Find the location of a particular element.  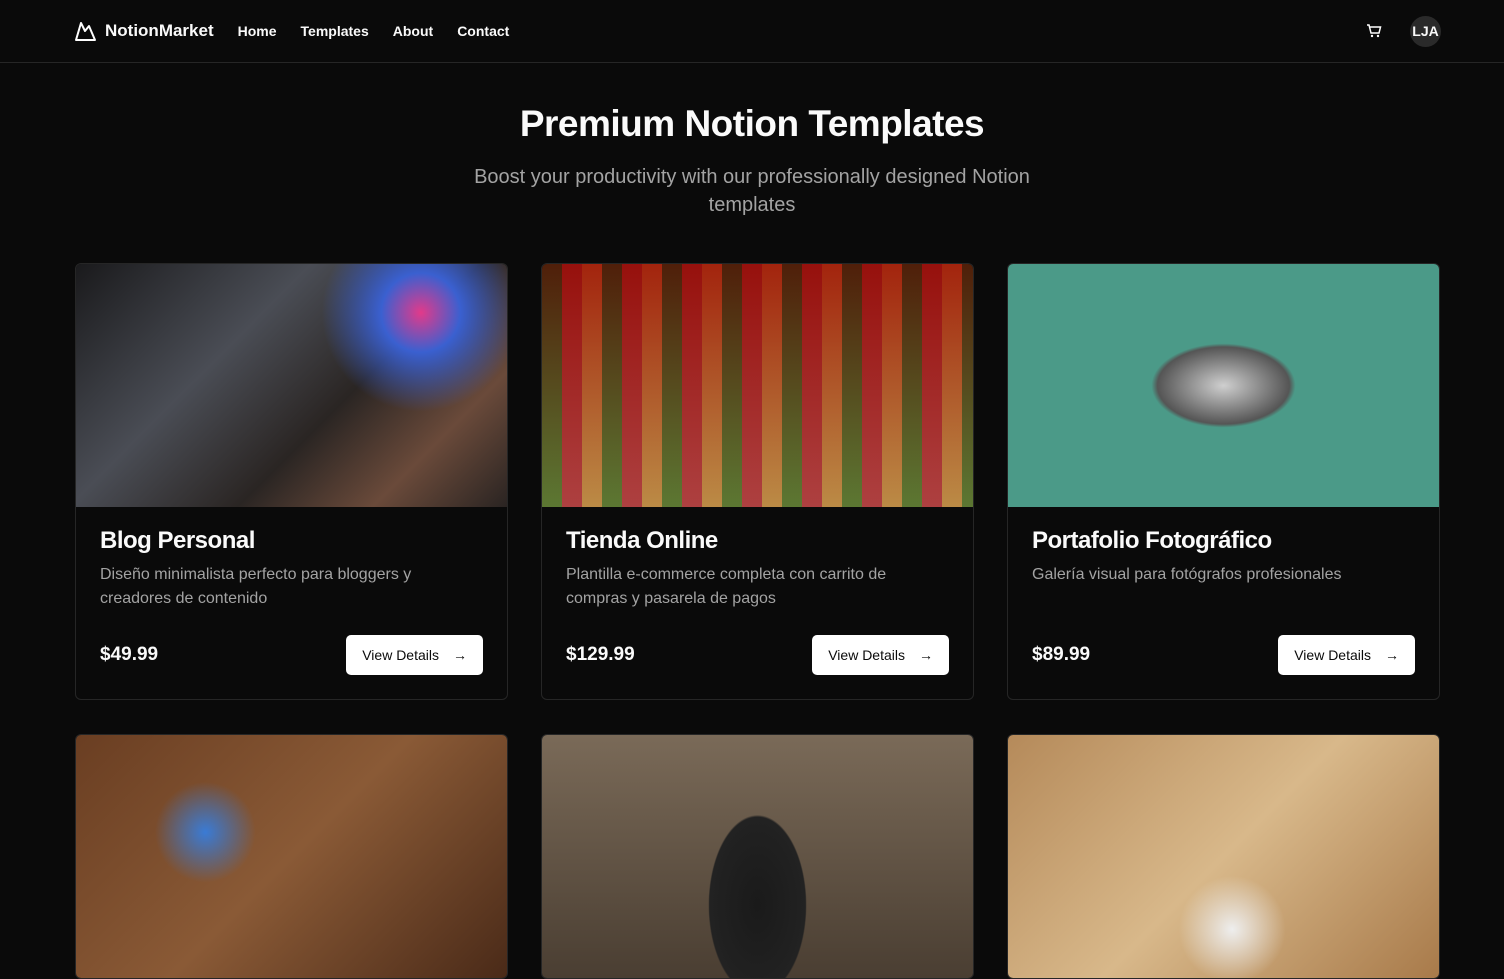

nav-about: About is located at coordinates (413, 31).